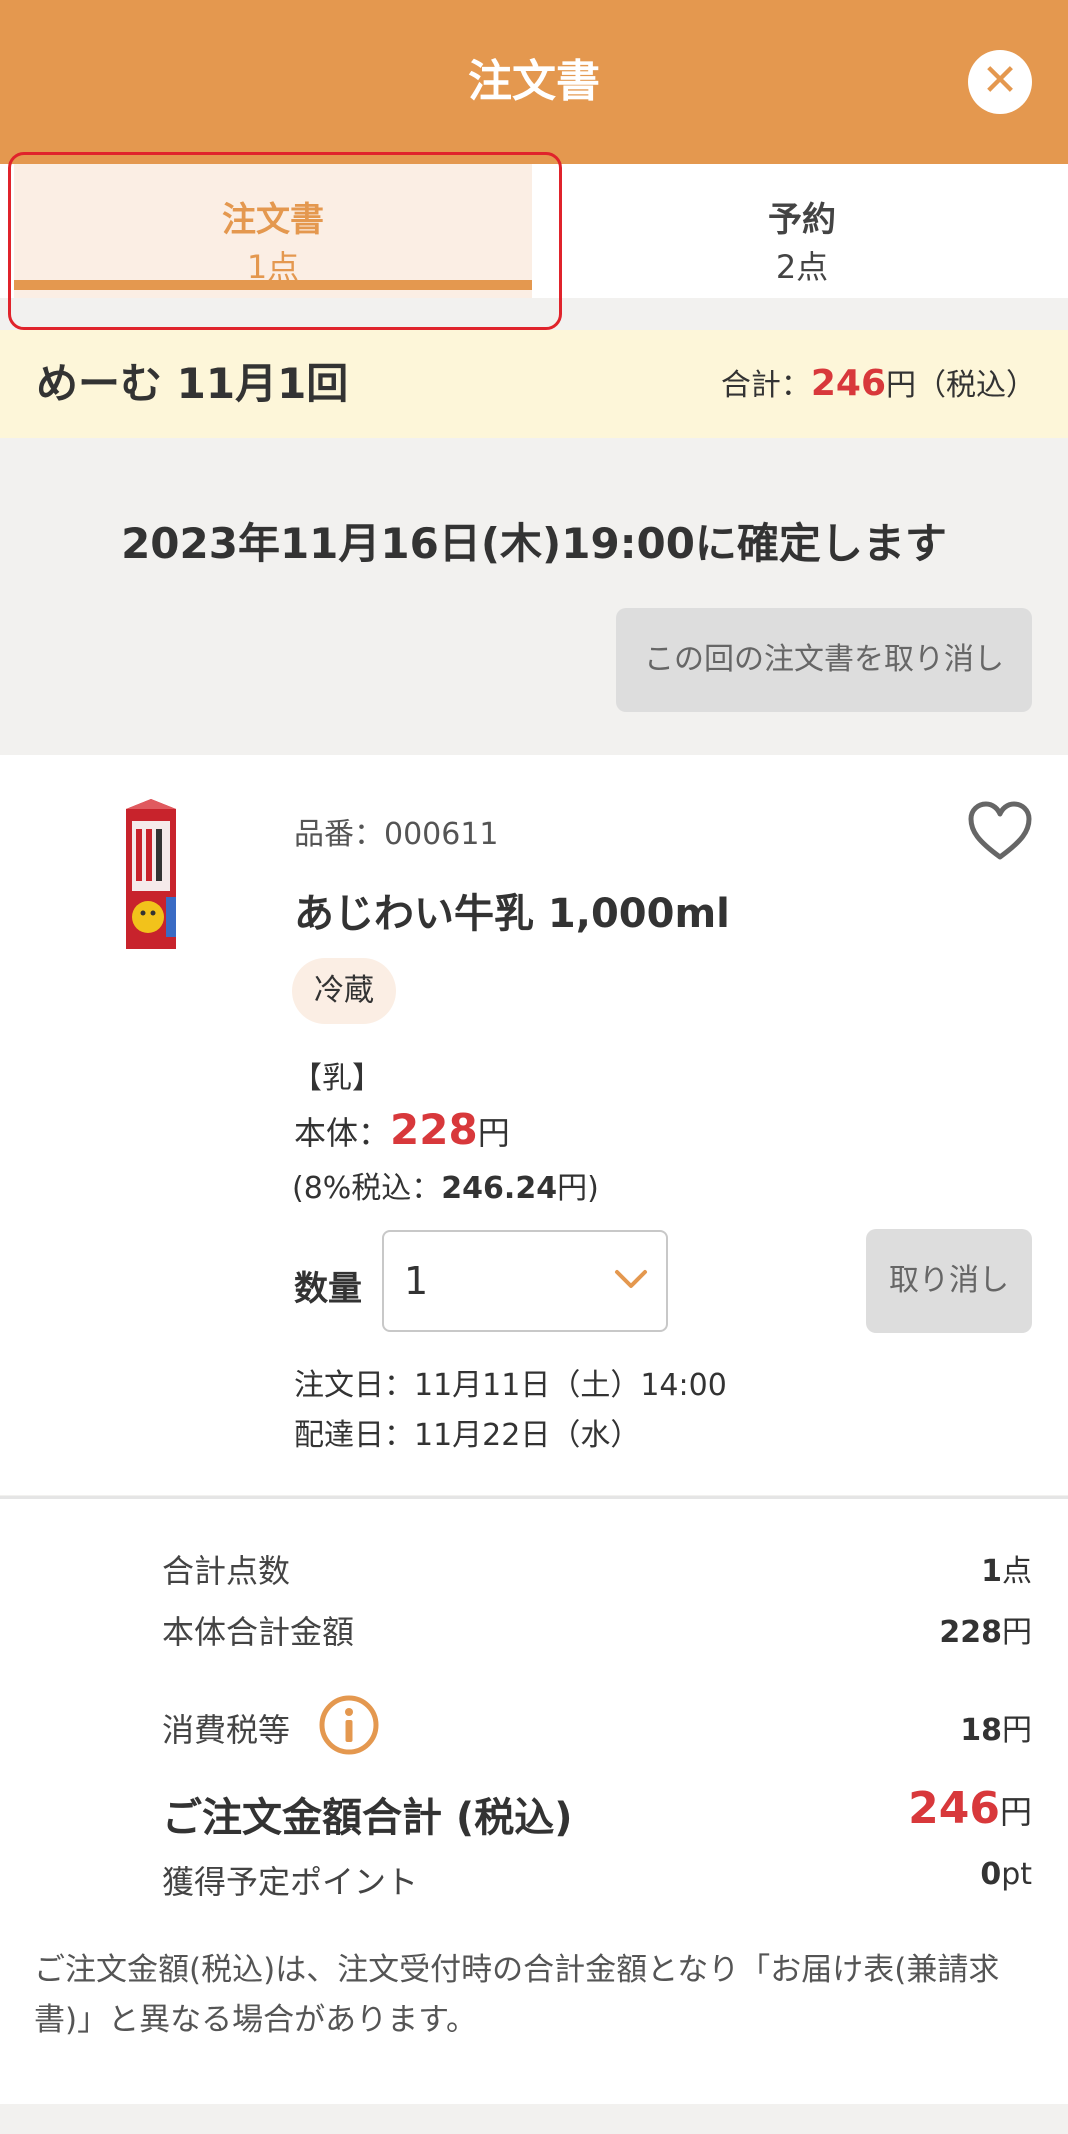 This screenshot has width=1068, height=2134. I want to click on price-unit: 円, so click(493, 1133).